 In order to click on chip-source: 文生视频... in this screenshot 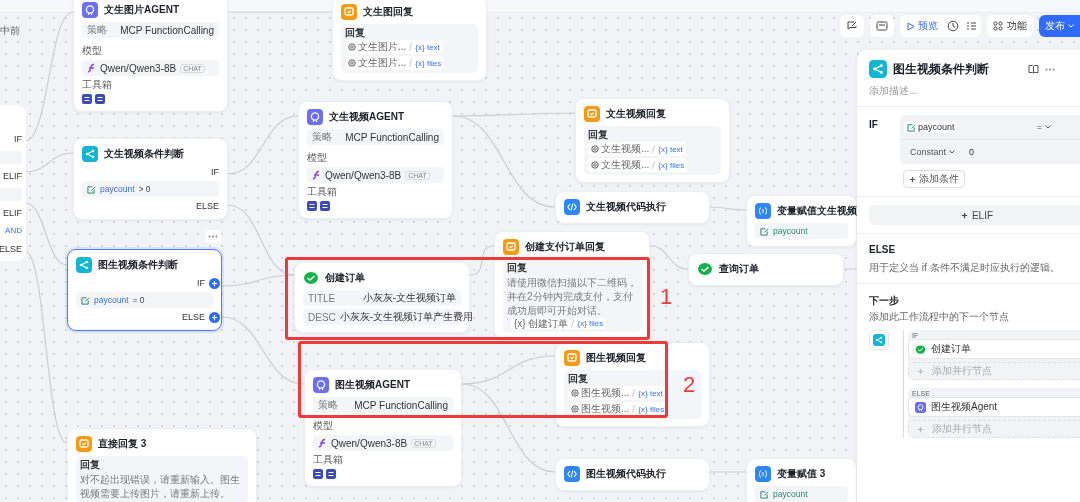, I will do `click(625, 165)`.